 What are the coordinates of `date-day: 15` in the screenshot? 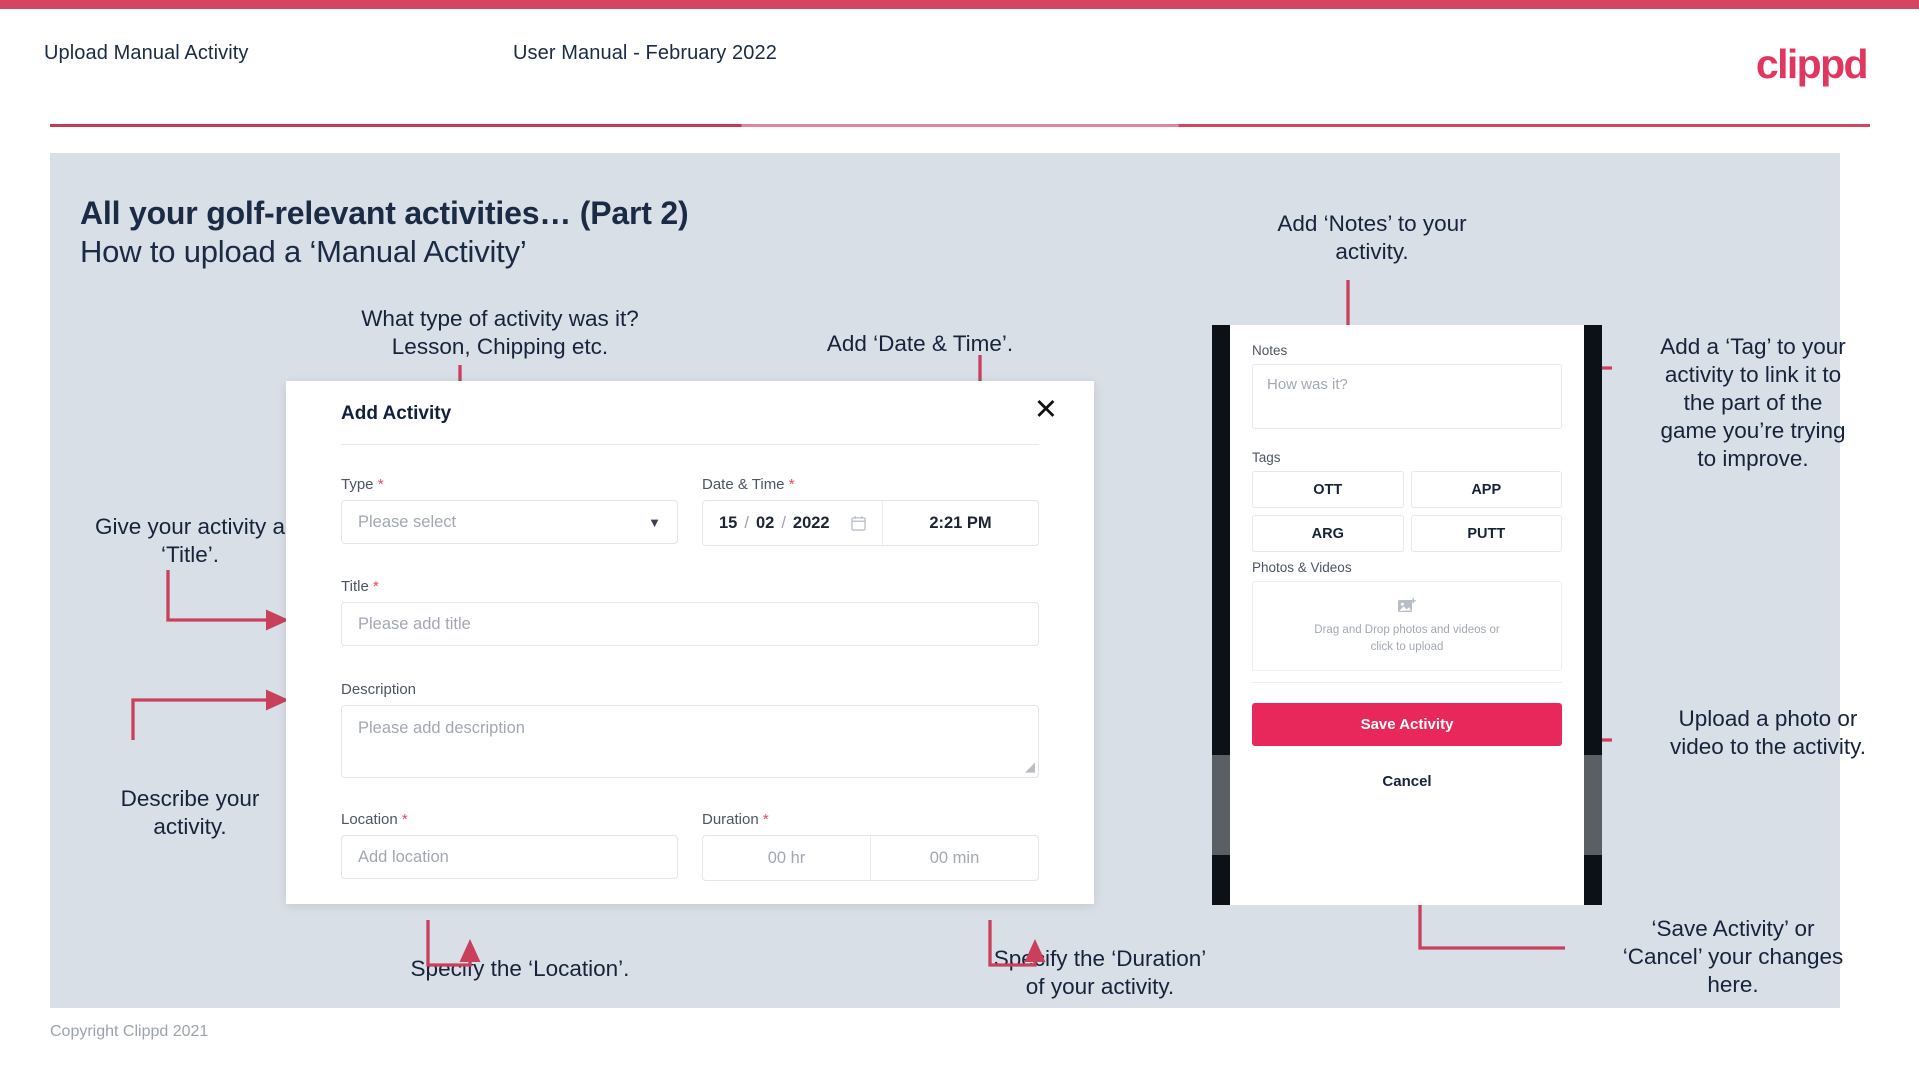 It's located at (728, 522).